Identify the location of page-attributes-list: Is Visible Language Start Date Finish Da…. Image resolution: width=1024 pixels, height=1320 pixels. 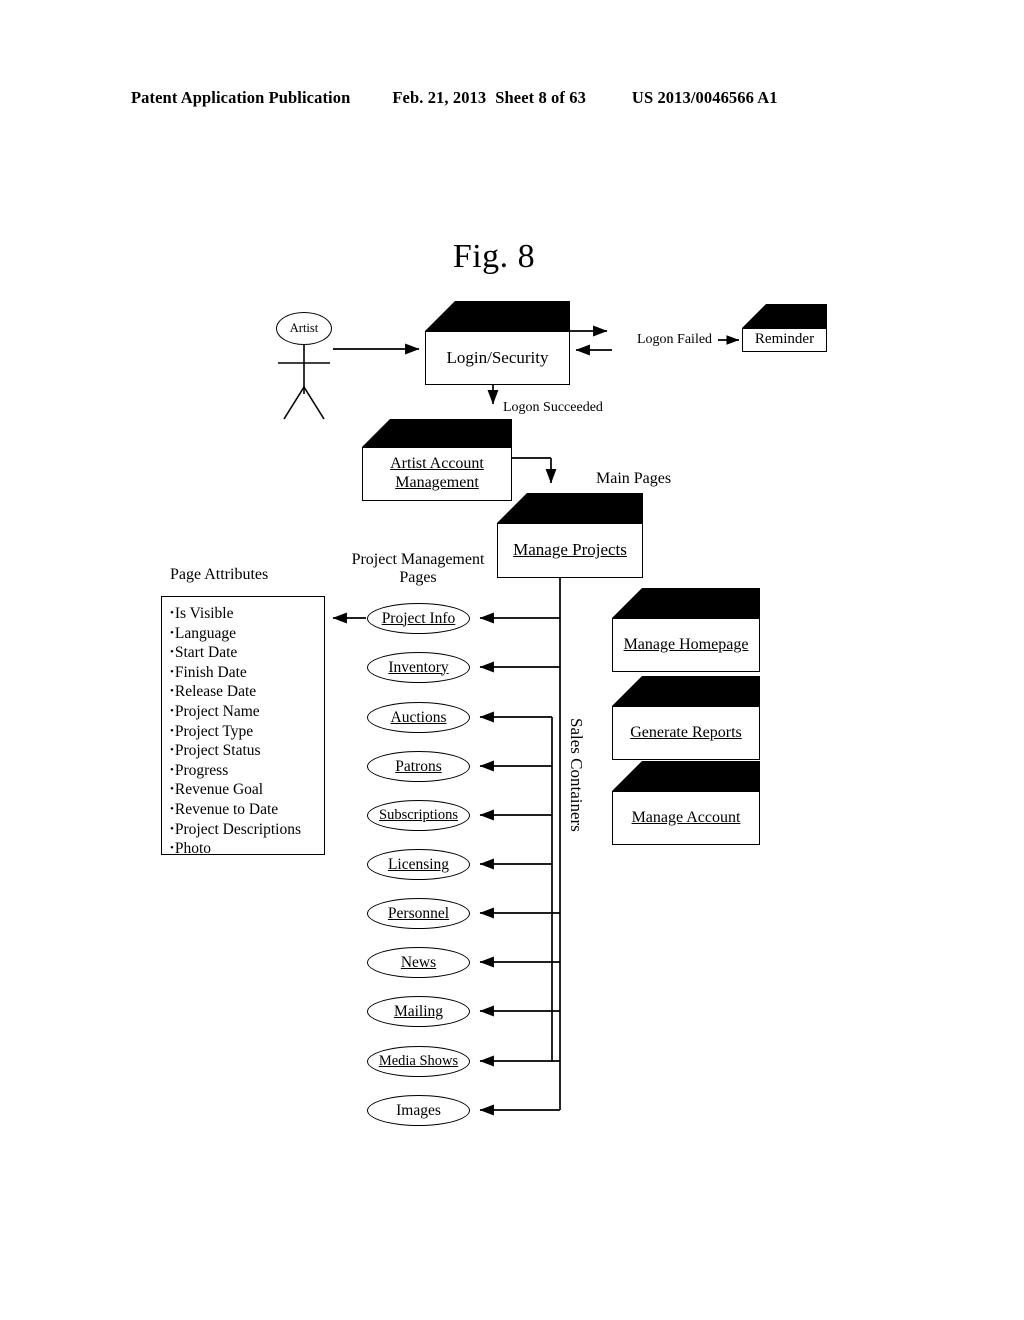
(247, 731).